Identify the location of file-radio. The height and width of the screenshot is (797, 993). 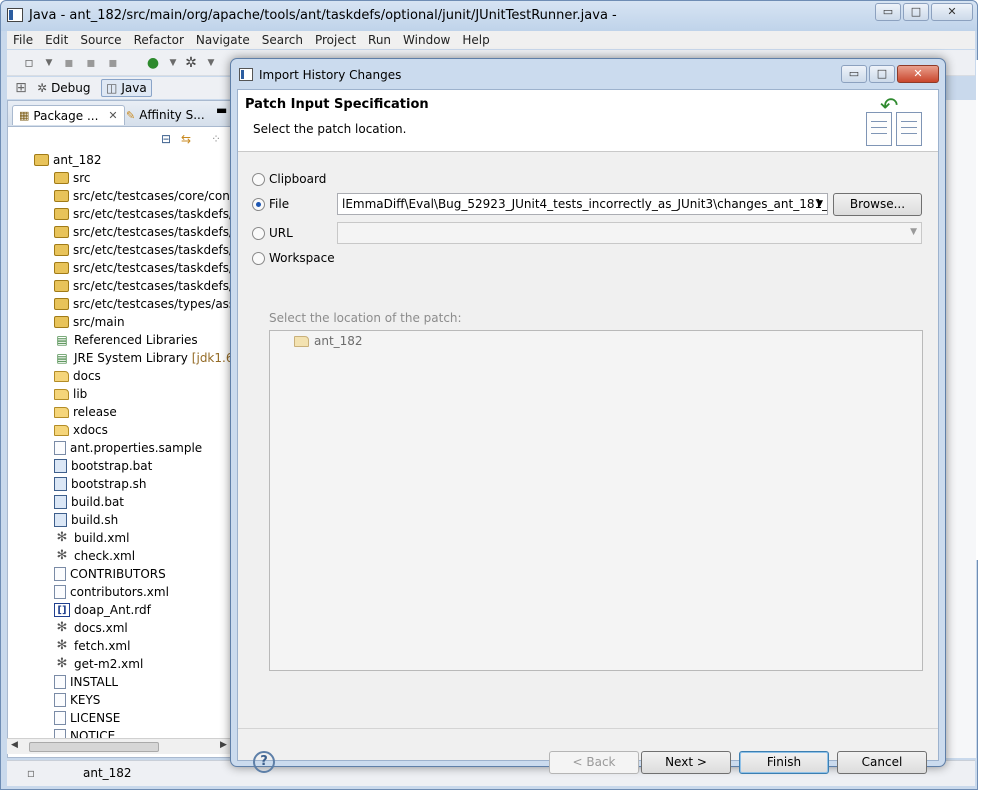
(258, 204).